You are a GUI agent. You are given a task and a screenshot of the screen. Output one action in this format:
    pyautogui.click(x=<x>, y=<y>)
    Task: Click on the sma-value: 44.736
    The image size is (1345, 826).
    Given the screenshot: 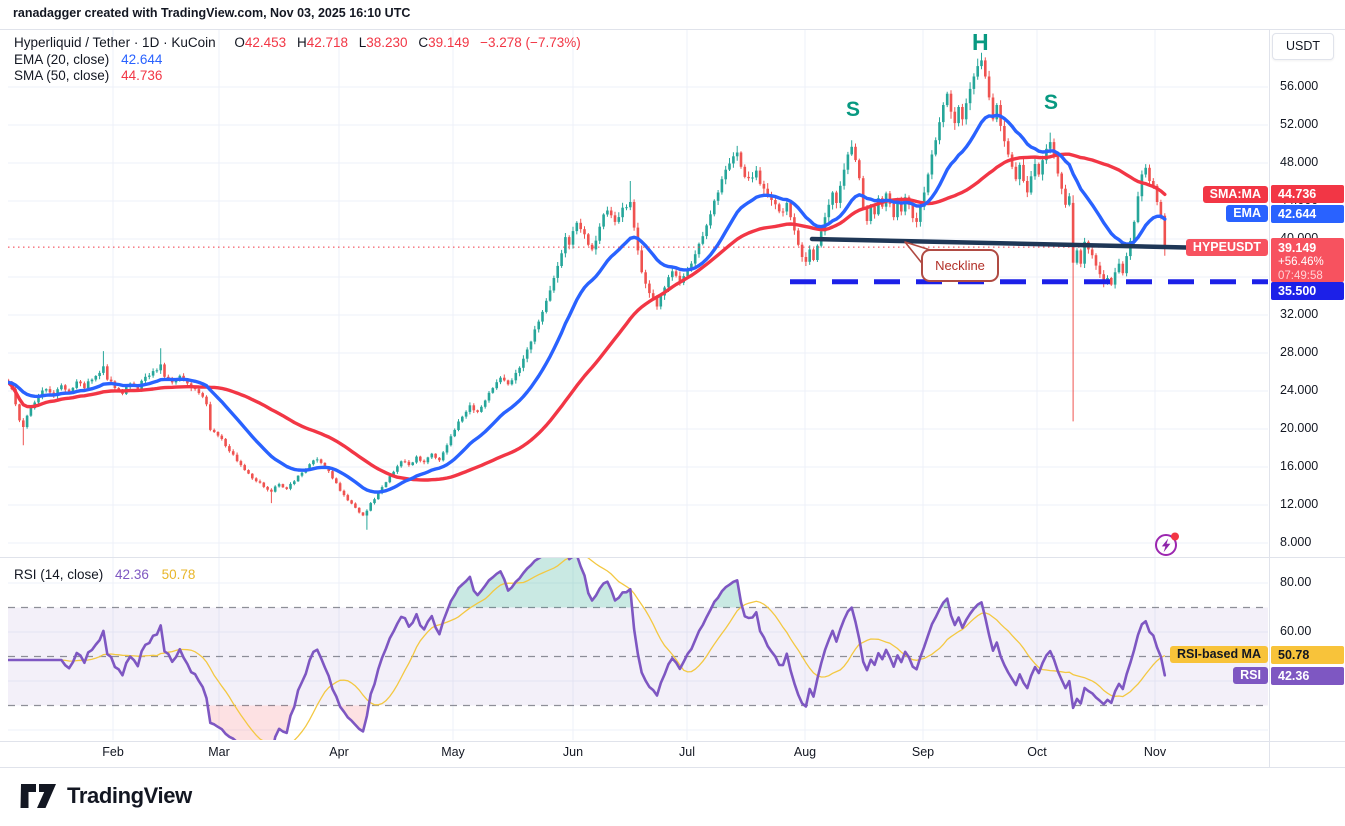 What is the action you would take?
    pyautogui.click(x=142, y=75)
    